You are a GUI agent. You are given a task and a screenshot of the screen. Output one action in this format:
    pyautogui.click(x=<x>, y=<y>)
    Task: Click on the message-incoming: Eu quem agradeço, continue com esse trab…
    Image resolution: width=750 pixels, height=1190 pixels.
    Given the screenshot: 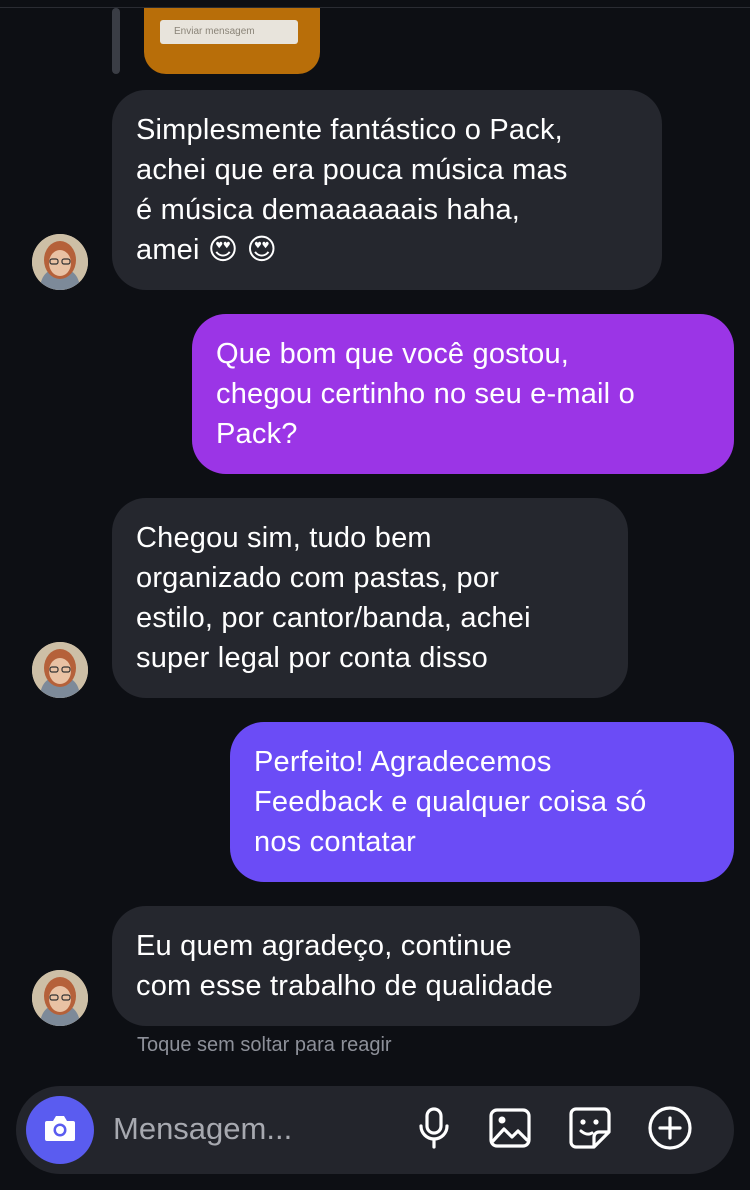 What is the action you would take?
    pyautogui.click(x=376, y=966)
    